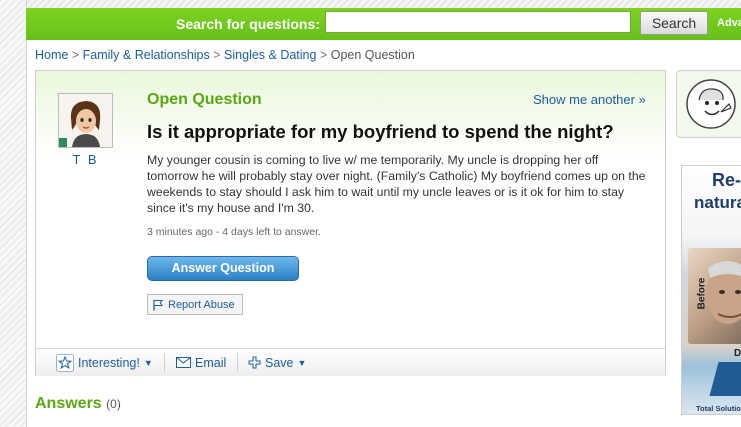 This screenshot has height=427, width=741. What do you see at coordinates (279, 362) in the screenshot?
I see `save-label: Save` at bounding box center [279, 362].